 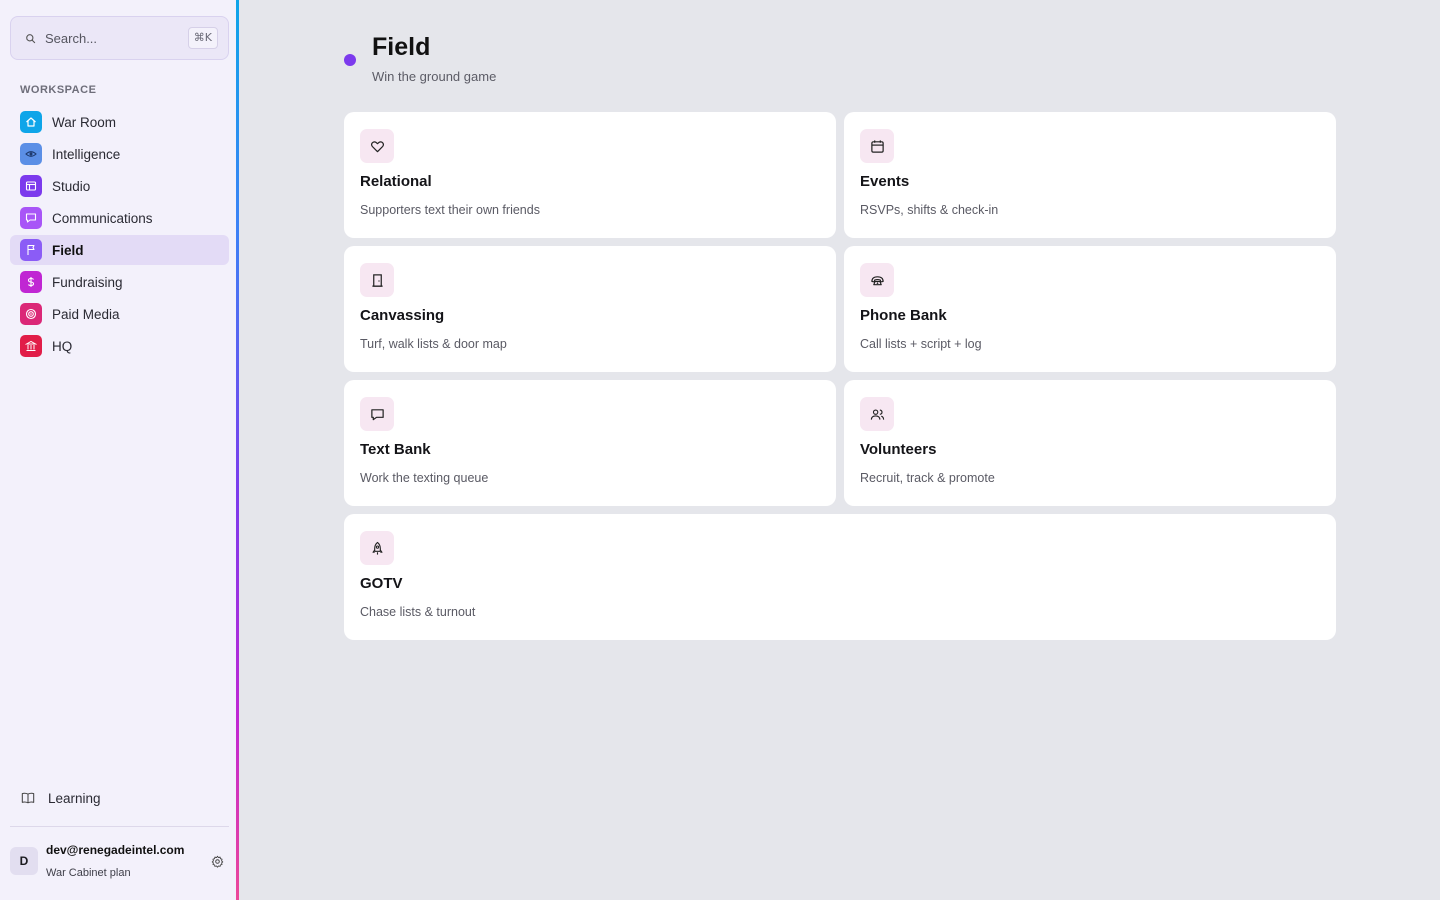 What do you see at coordinates (395, 449) in the screenshot?
I see `card-title: Text Bank` at bounding box center [395, 449].